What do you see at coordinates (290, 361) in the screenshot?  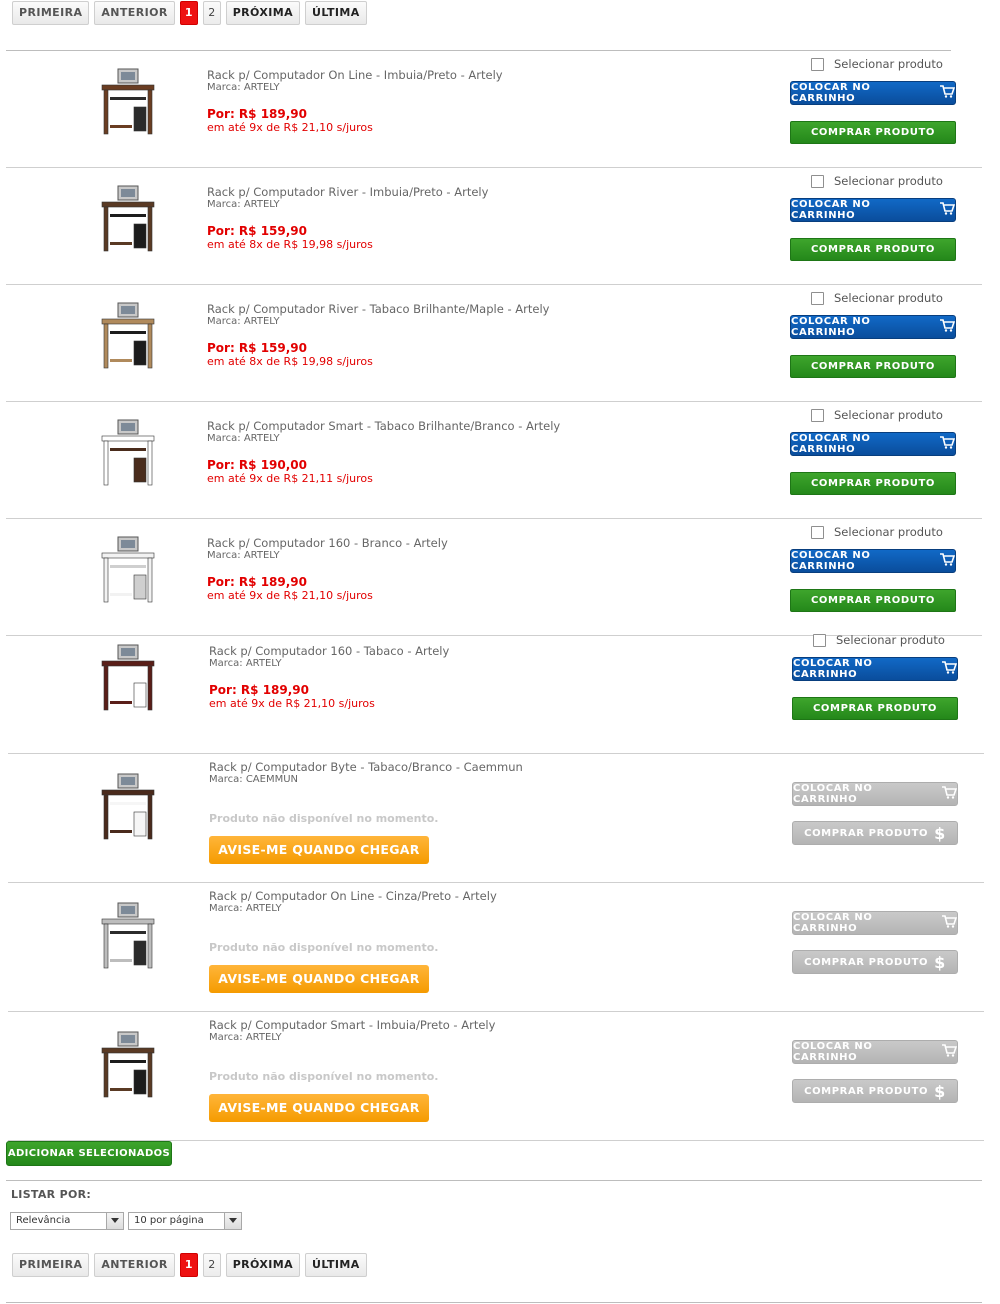 I see `product-installments: em até 8x de R$ 19,98 s/juros` at bounding box center [290, 361].